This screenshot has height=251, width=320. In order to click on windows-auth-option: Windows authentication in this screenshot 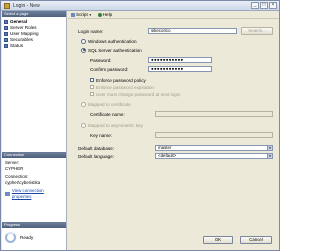, I will do `click(109, 41)`.